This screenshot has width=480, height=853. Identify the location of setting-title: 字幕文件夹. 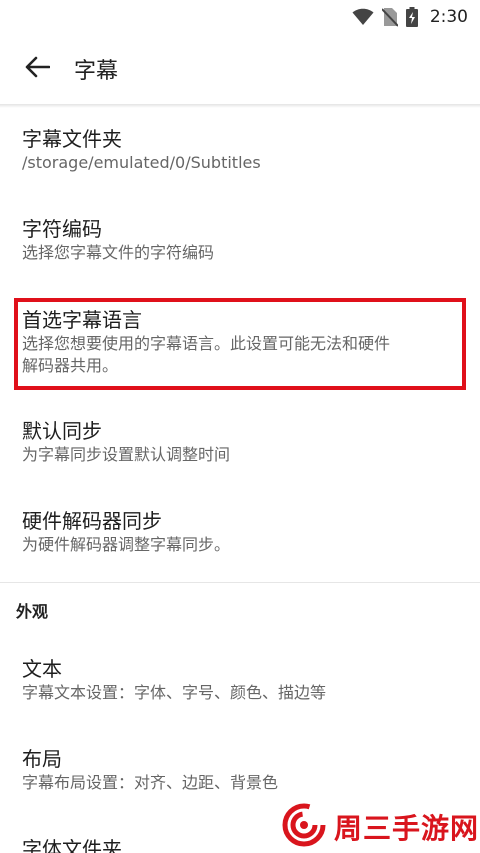
(72, 139).